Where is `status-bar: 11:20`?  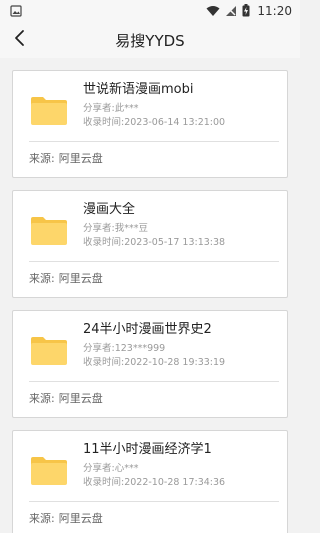 status-bar: 11:20 is located at coordinates (150, 11).